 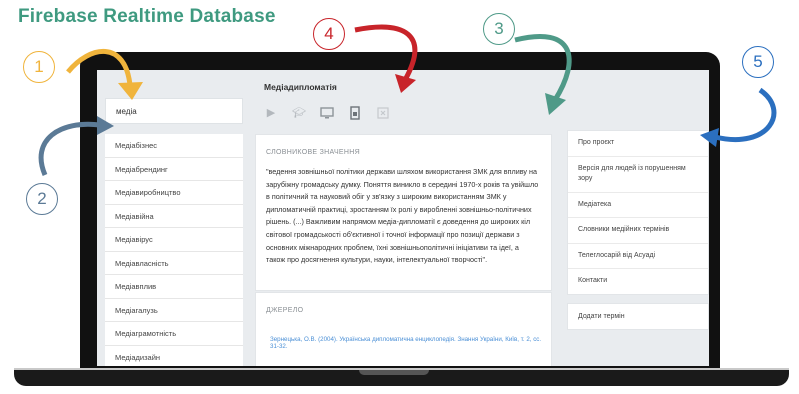 What do you see at coordinates (758, 62) in the screenshot?
I see `callout-5: 5` at bounding box center [758, 62].